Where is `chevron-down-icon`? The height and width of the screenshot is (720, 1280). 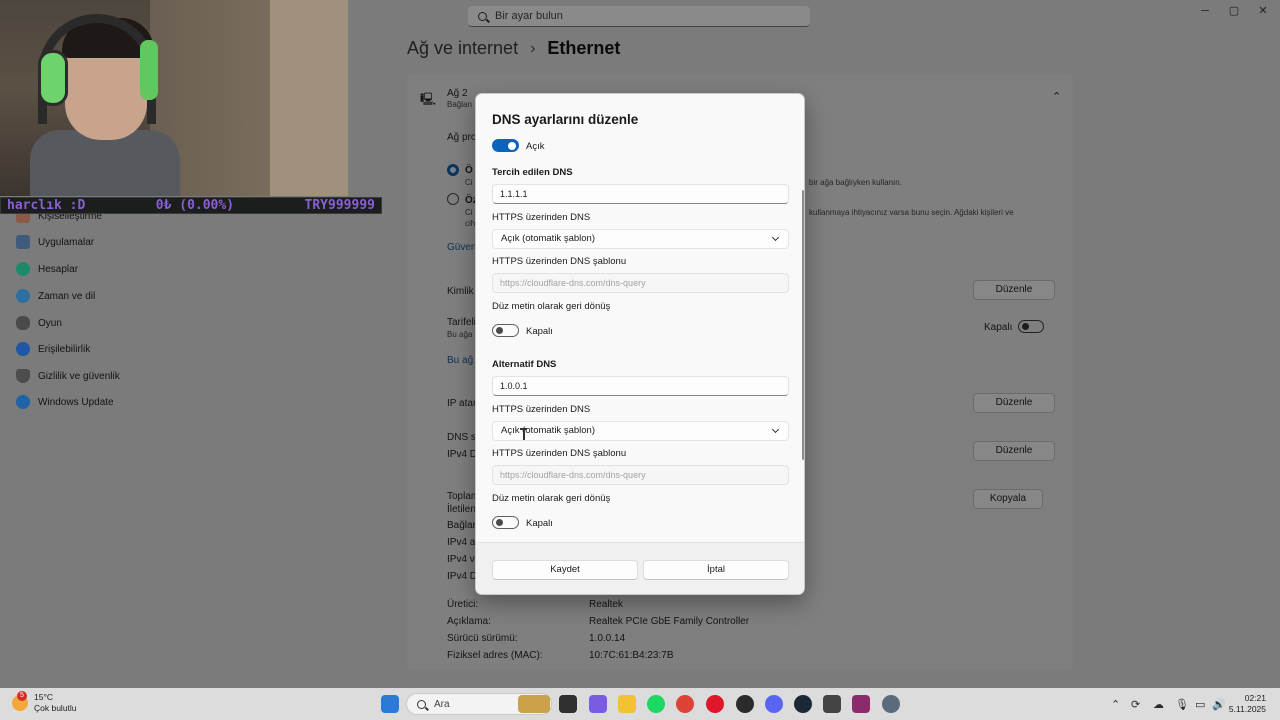
chevron-down-icon is located at coordinates (775, 237).